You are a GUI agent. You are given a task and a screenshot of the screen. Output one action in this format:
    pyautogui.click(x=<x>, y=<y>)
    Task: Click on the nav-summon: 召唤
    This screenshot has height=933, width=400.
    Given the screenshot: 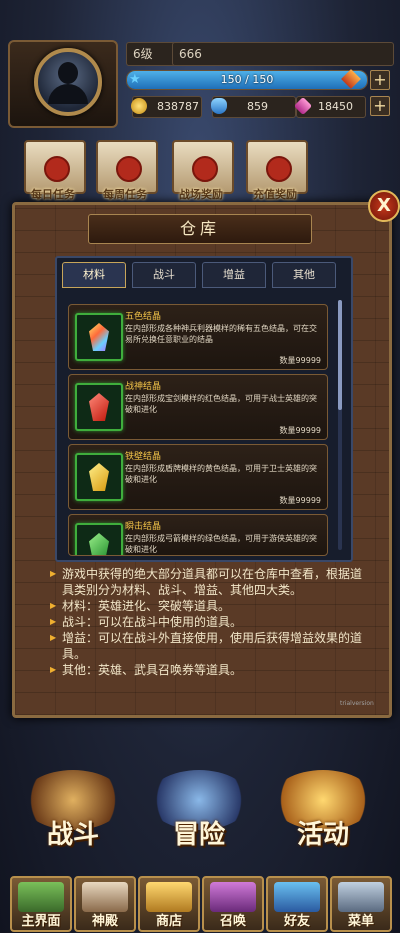 What is the action you would take?
    pyautogui.click(x=233, y=904)
    